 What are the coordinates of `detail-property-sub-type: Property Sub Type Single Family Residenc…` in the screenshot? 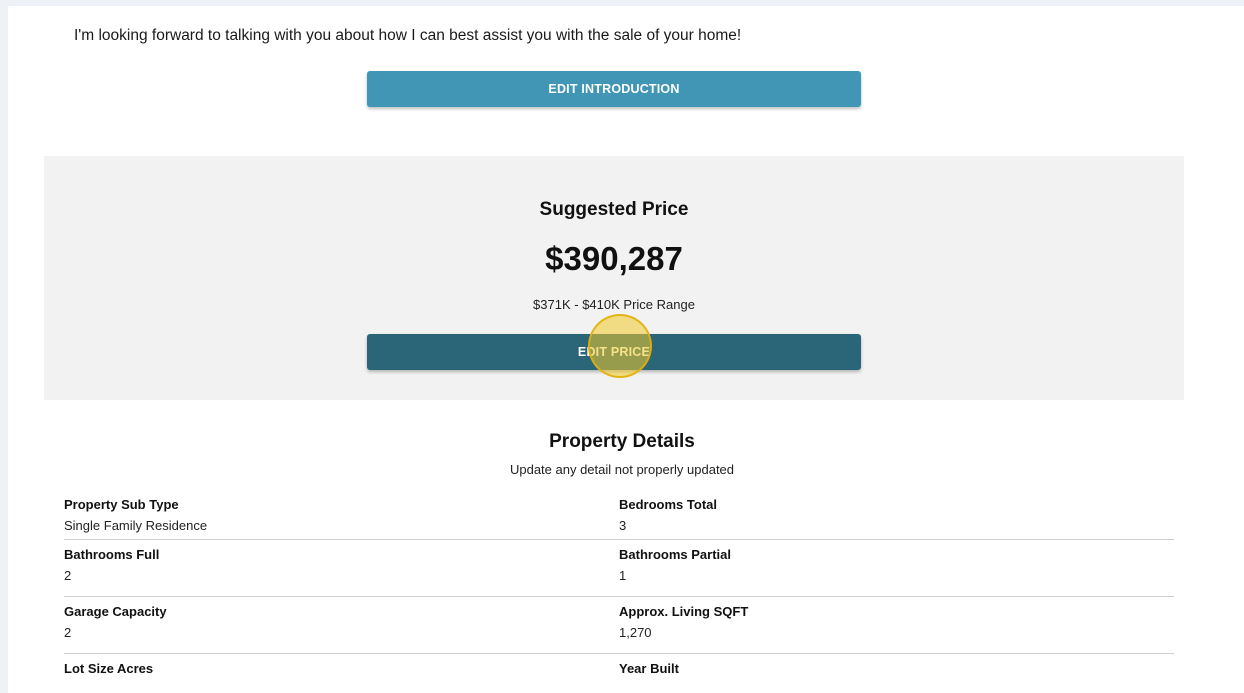 It's located at (341, 514).